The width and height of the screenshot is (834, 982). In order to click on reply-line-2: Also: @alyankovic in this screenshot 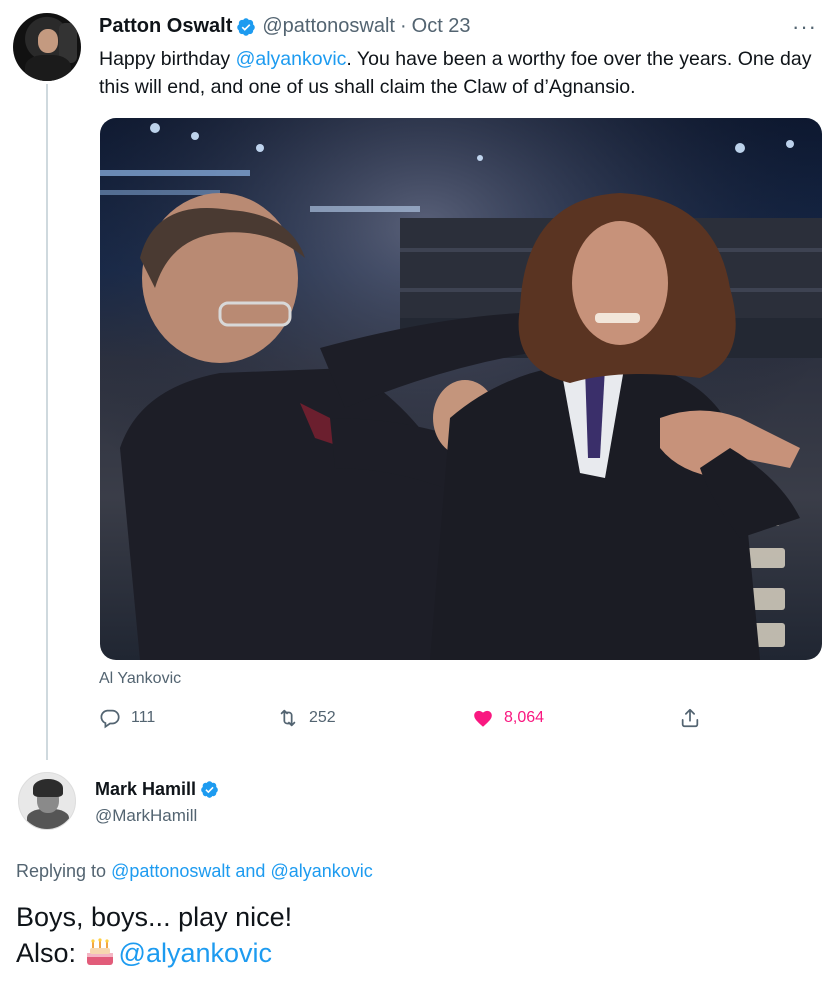, I will do `click(144, 953)`.